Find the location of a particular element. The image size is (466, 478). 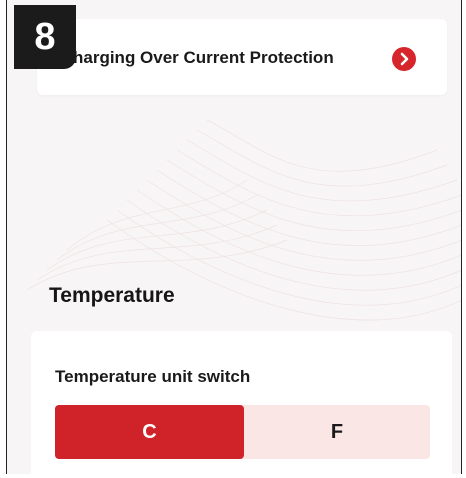

step-number-badge: 8 is located at coordinates (45, 37).